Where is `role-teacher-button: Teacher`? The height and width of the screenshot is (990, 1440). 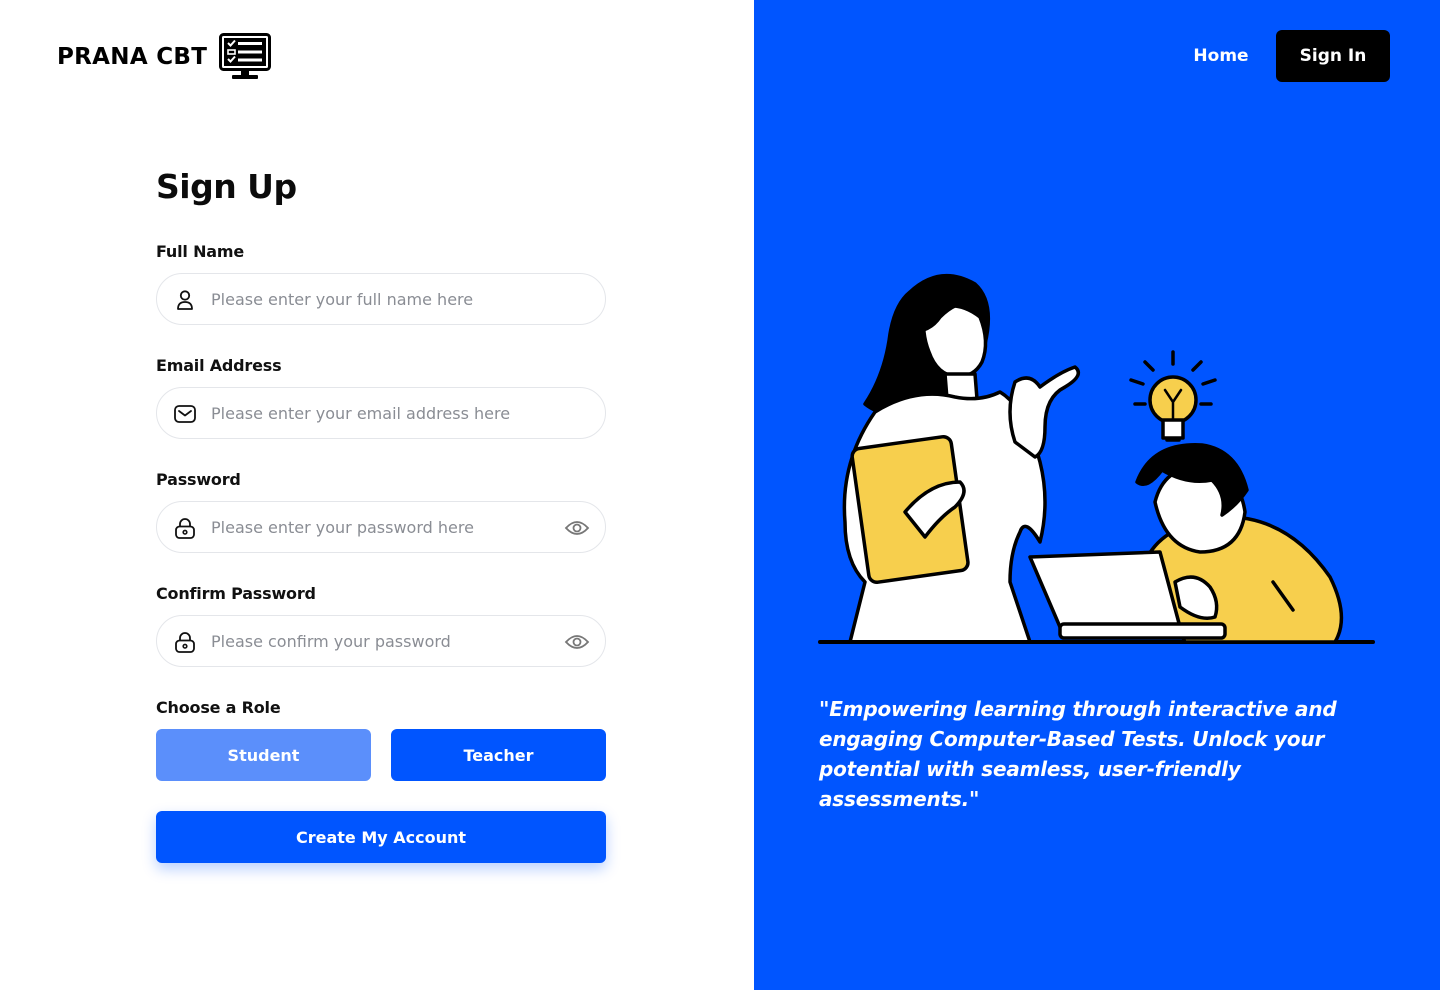 role-teacher-button: Teacher is located at coordinates (498, 755).